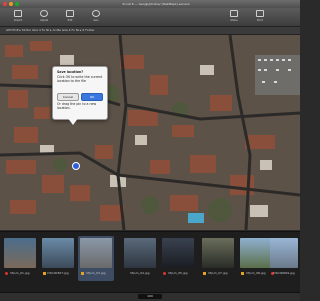 This screenshot has width=320, height=301. Describe the element at coordinates (150, 296) in the screenshot. I see `zoom-value: 100` at that location.